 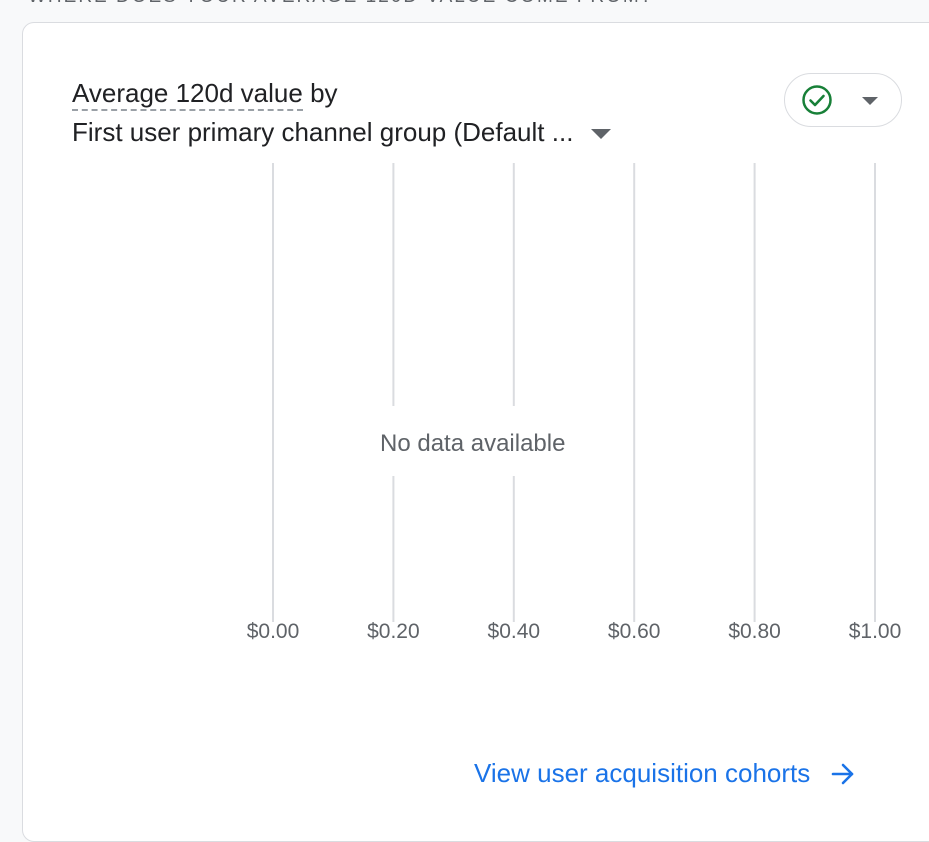 What do you see at coordinates (634, 631) in the screenshot?
I see `x-tick-label: $0.60` at bounding box center [634, 631].